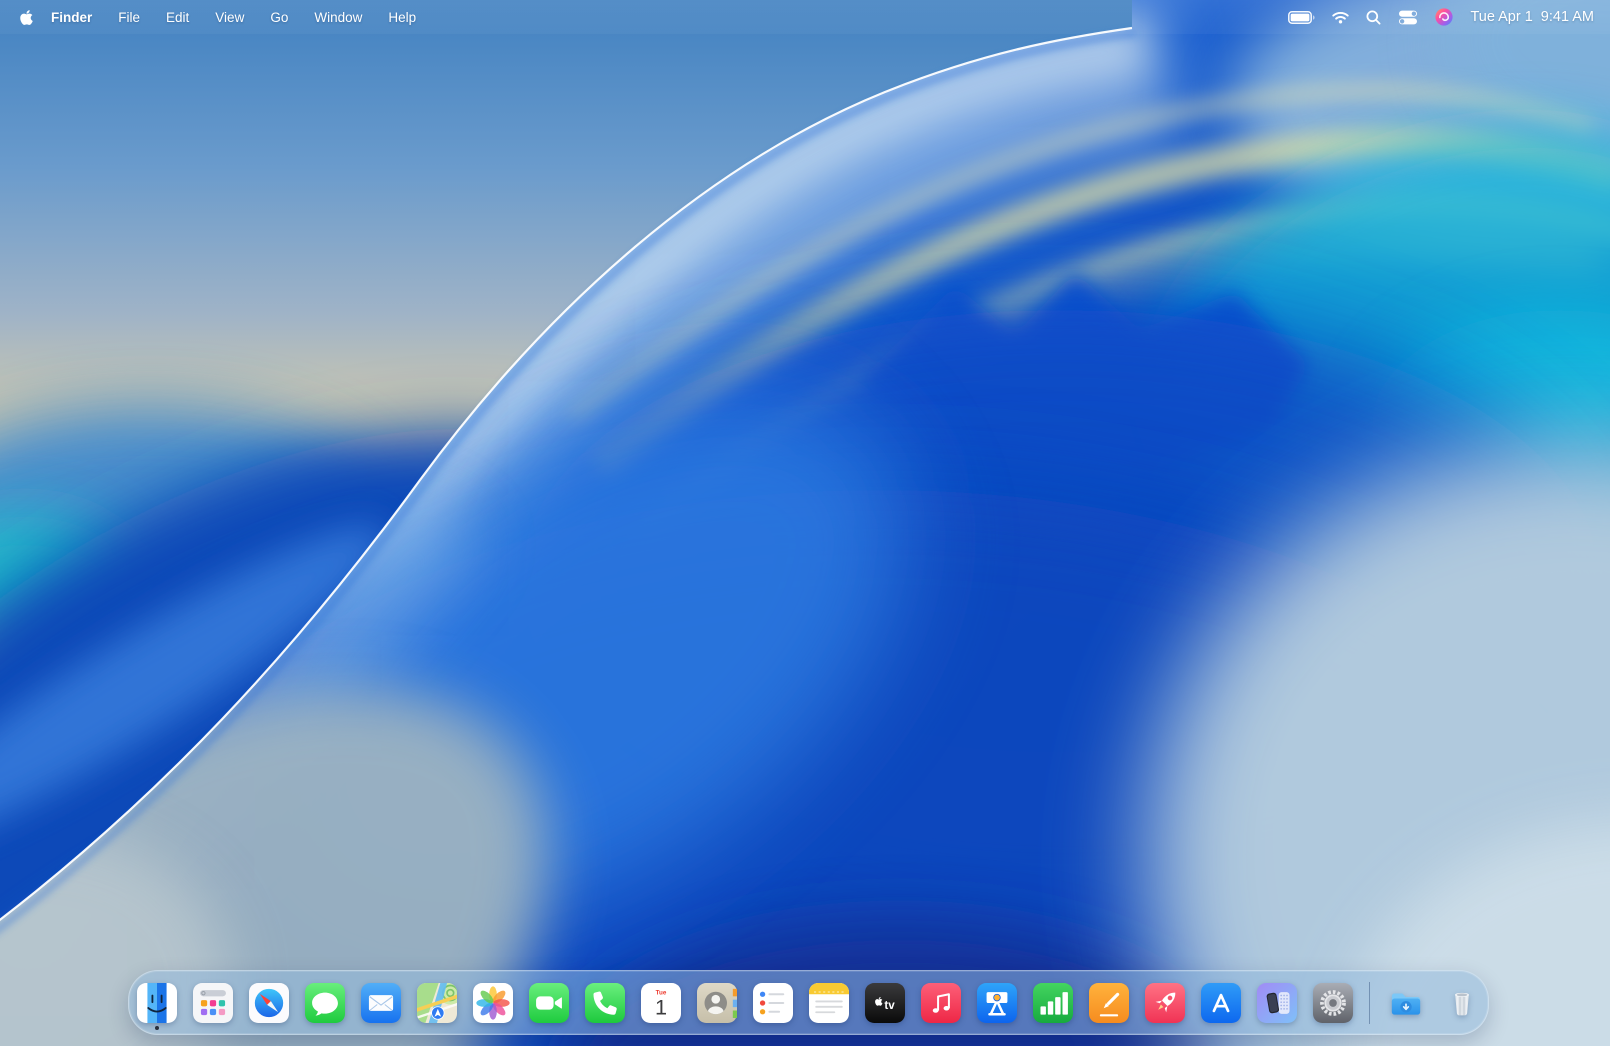  Describe the element at coordinates (1444, 17) in the screenshot. I see `siri-icon` at that location.